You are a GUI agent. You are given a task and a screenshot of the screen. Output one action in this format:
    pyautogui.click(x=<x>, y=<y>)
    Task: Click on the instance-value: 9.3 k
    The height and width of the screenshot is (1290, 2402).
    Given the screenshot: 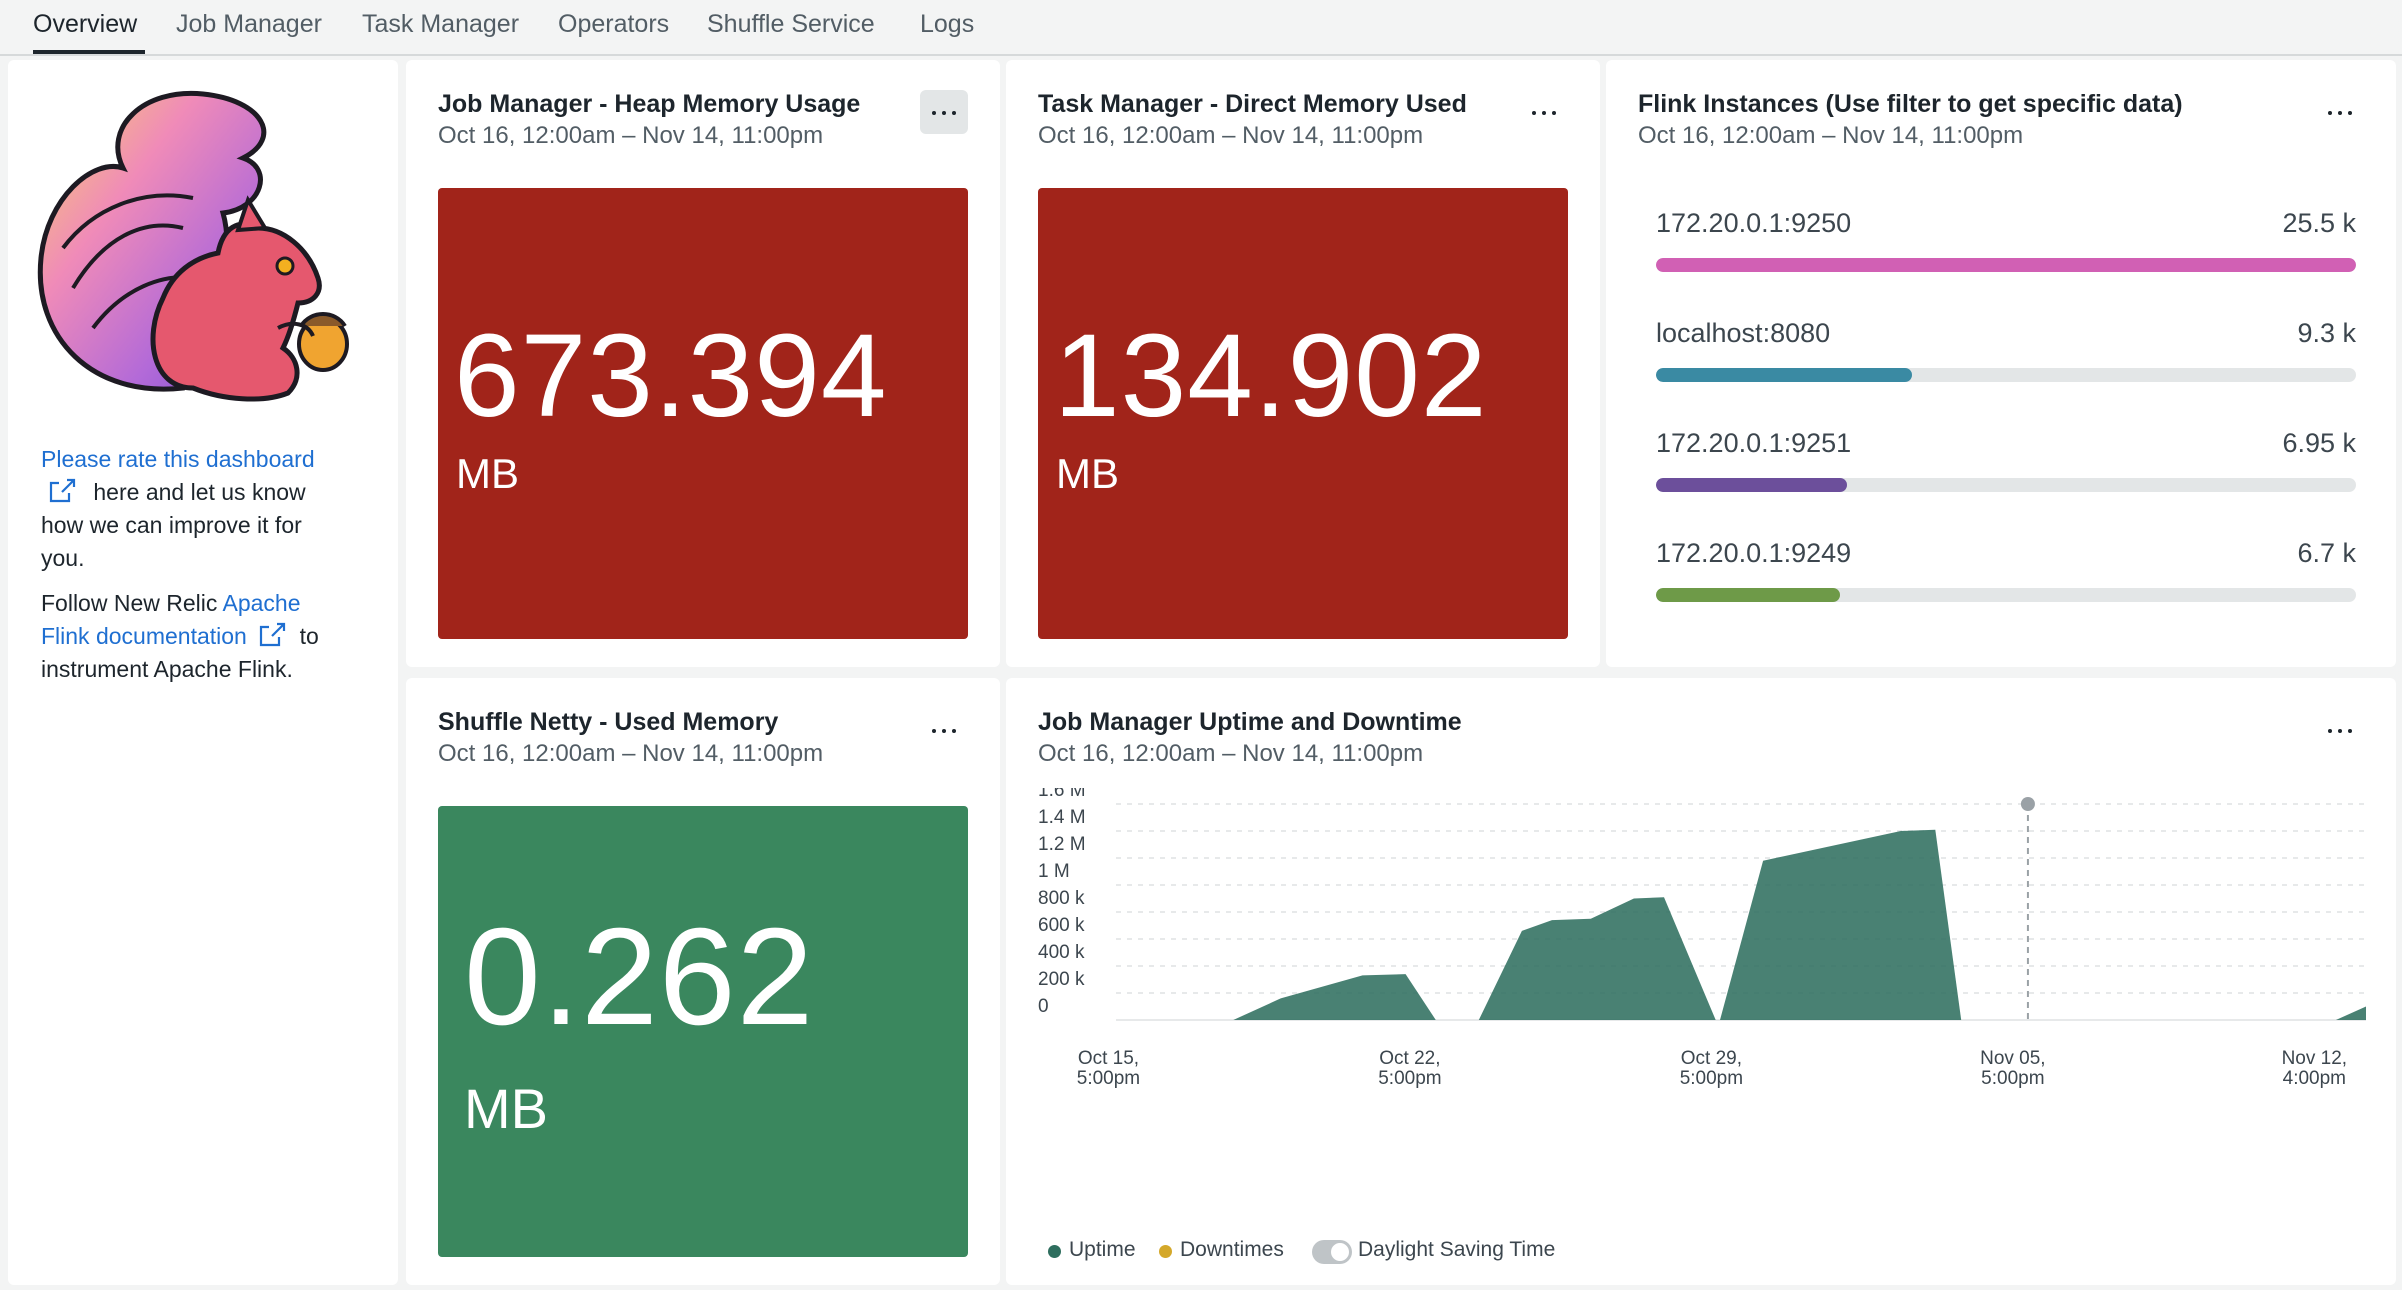 What is the action you would take?
    pyautogui.click(x=2326, y=333)
    